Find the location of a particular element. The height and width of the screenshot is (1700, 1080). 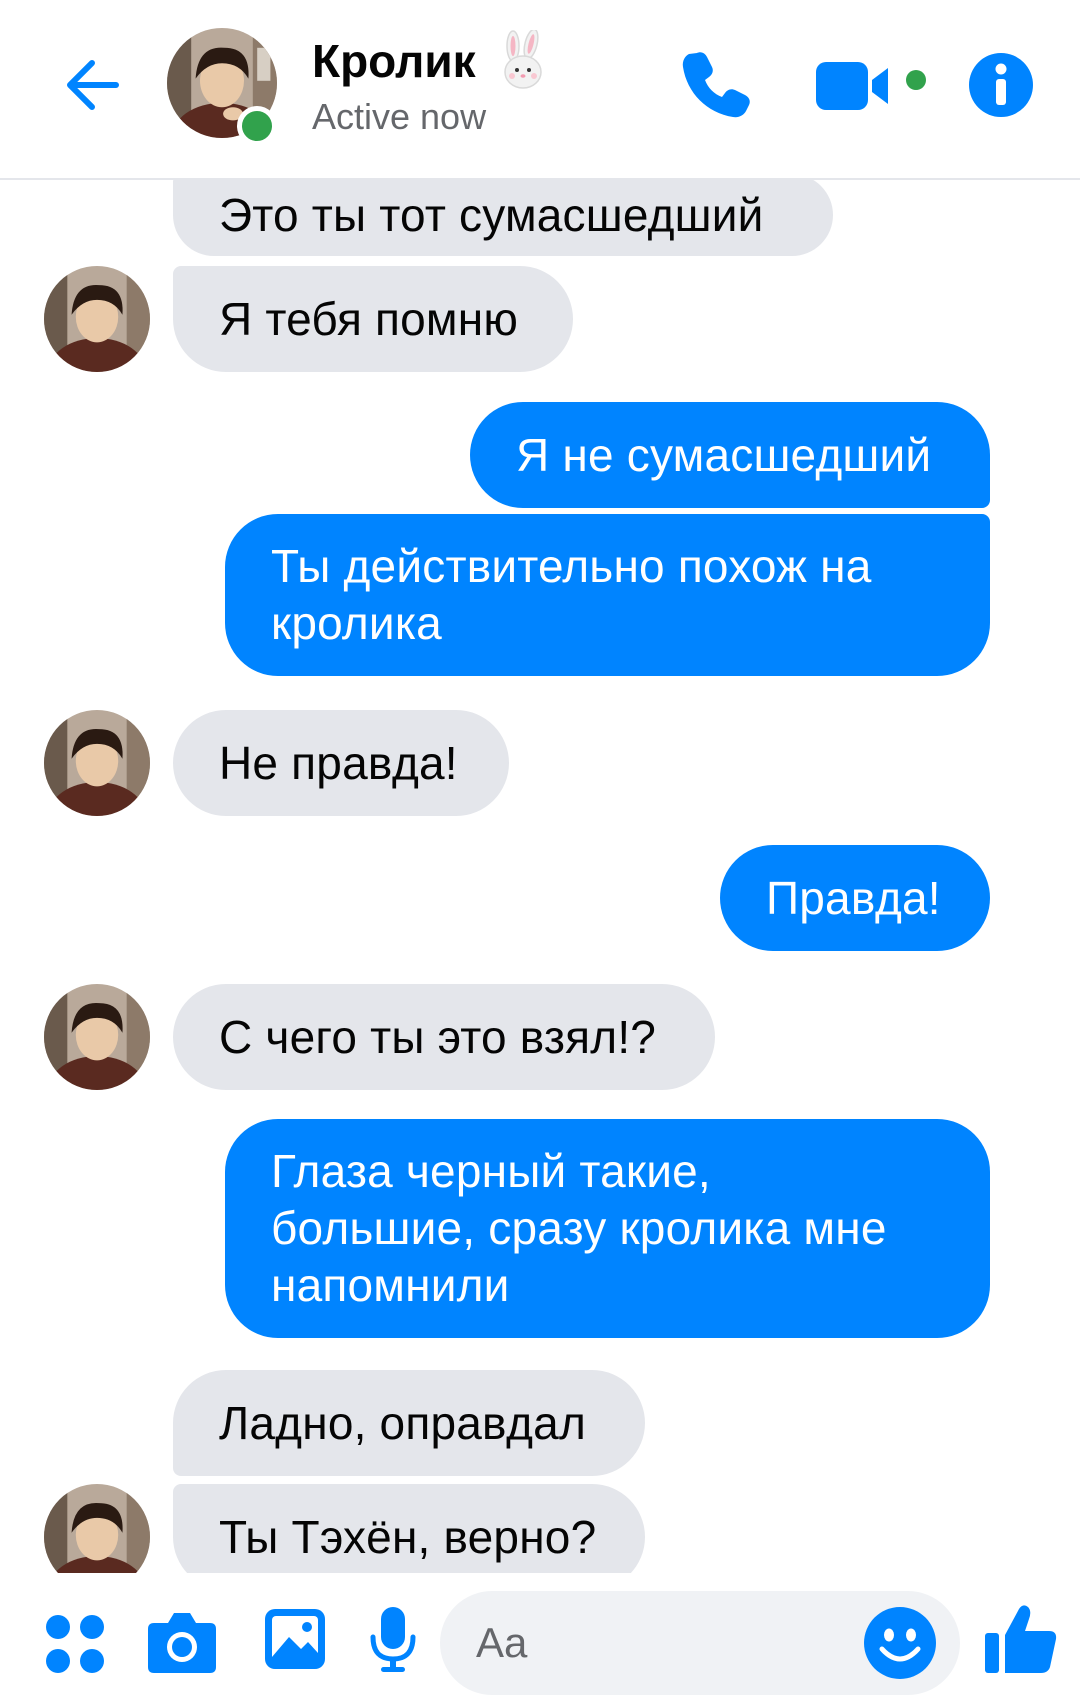

message-outgoing: Ты действительно похож на кролика is located at coordinates (607, 595).